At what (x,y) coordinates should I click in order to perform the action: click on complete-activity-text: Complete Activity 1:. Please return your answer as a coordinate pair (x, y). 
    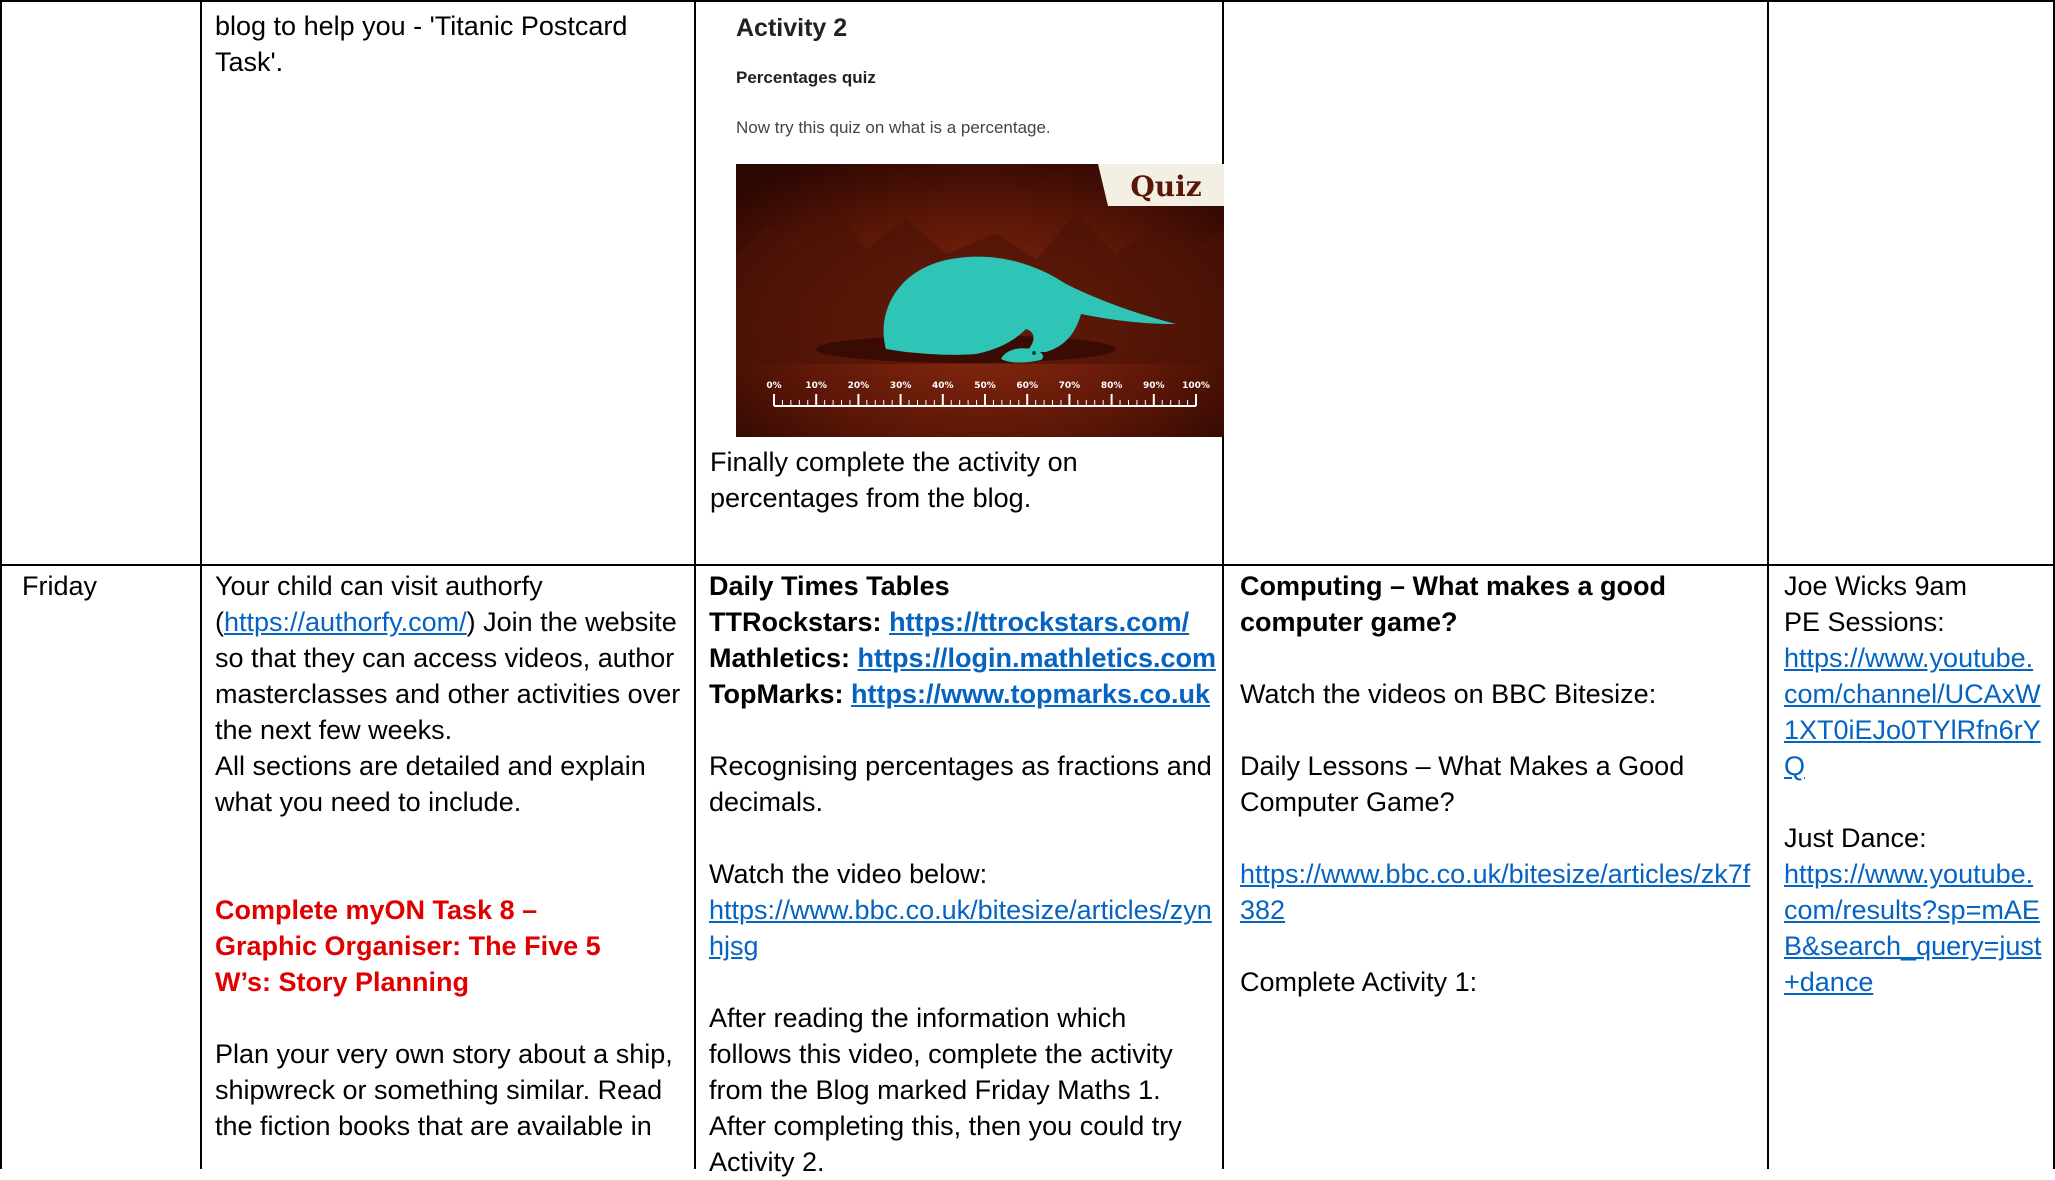
    Looking at the image, I should click on (1359, 982).